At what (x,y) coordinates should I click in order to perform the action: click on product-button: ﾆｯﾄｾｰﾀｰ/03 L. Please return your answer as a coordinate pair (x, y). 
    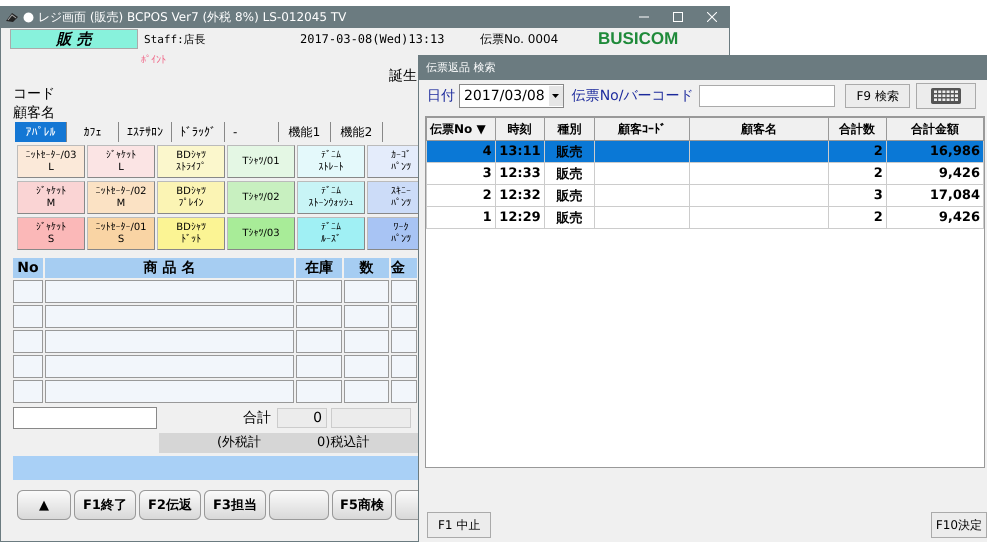
    Looking at the image, I should click on (51, 161).